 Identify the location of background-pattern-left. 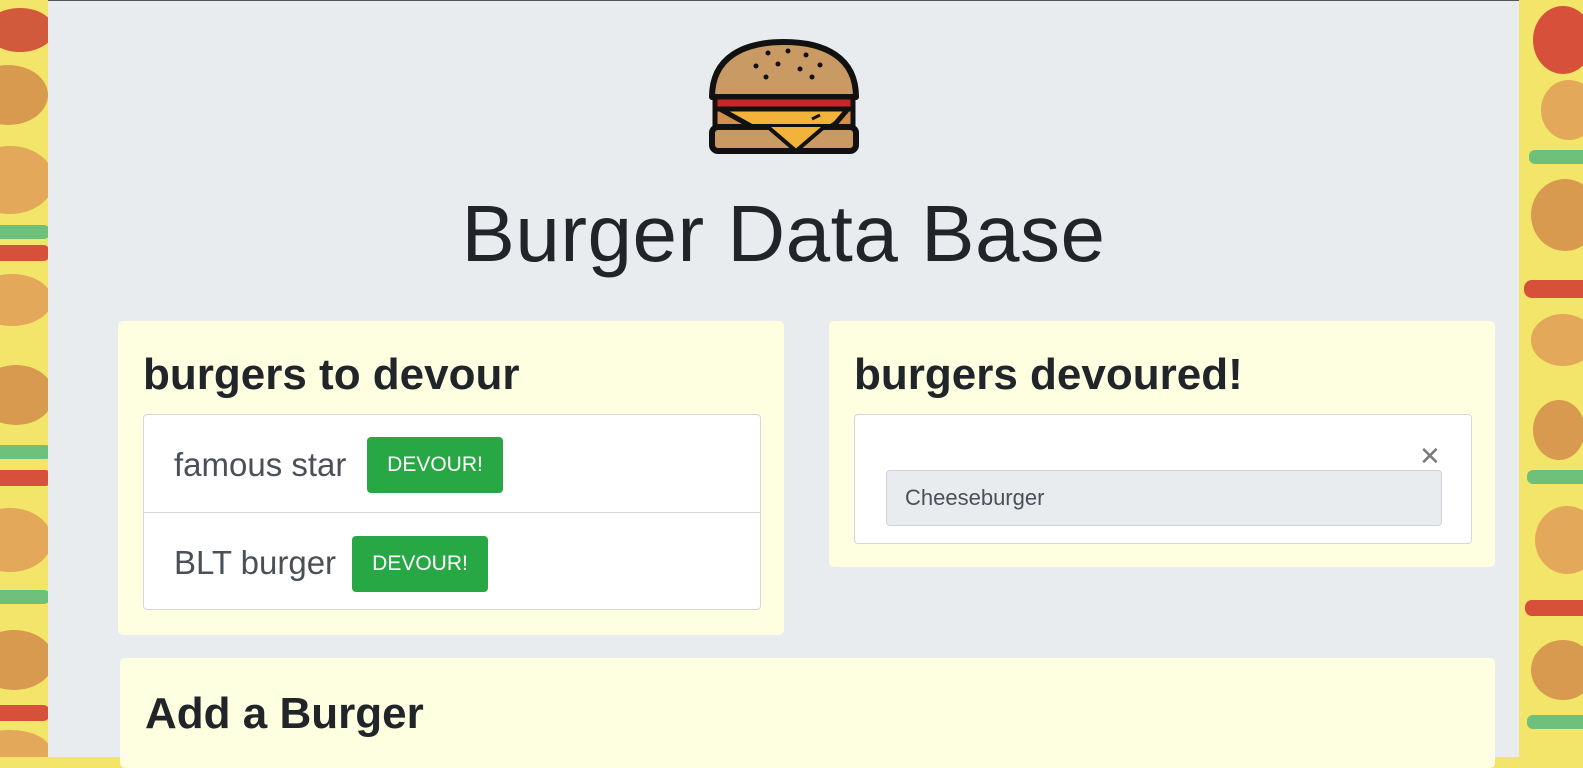
(24, 378).